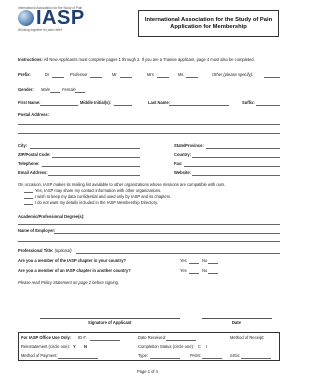 This screenshot has height=386, width=320. Describe the element at coordinates (235, 355) in the screenshot. I see `office-sigs: SIGs:` at that location.